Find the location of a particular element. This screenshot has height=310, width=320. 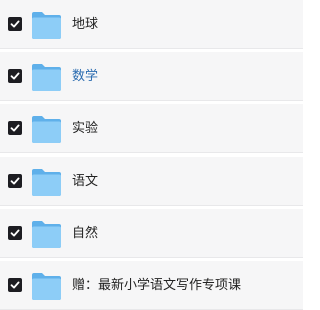

list-item: 赠：最新小学语文写作专项课 is located at coordinates (151, 285).